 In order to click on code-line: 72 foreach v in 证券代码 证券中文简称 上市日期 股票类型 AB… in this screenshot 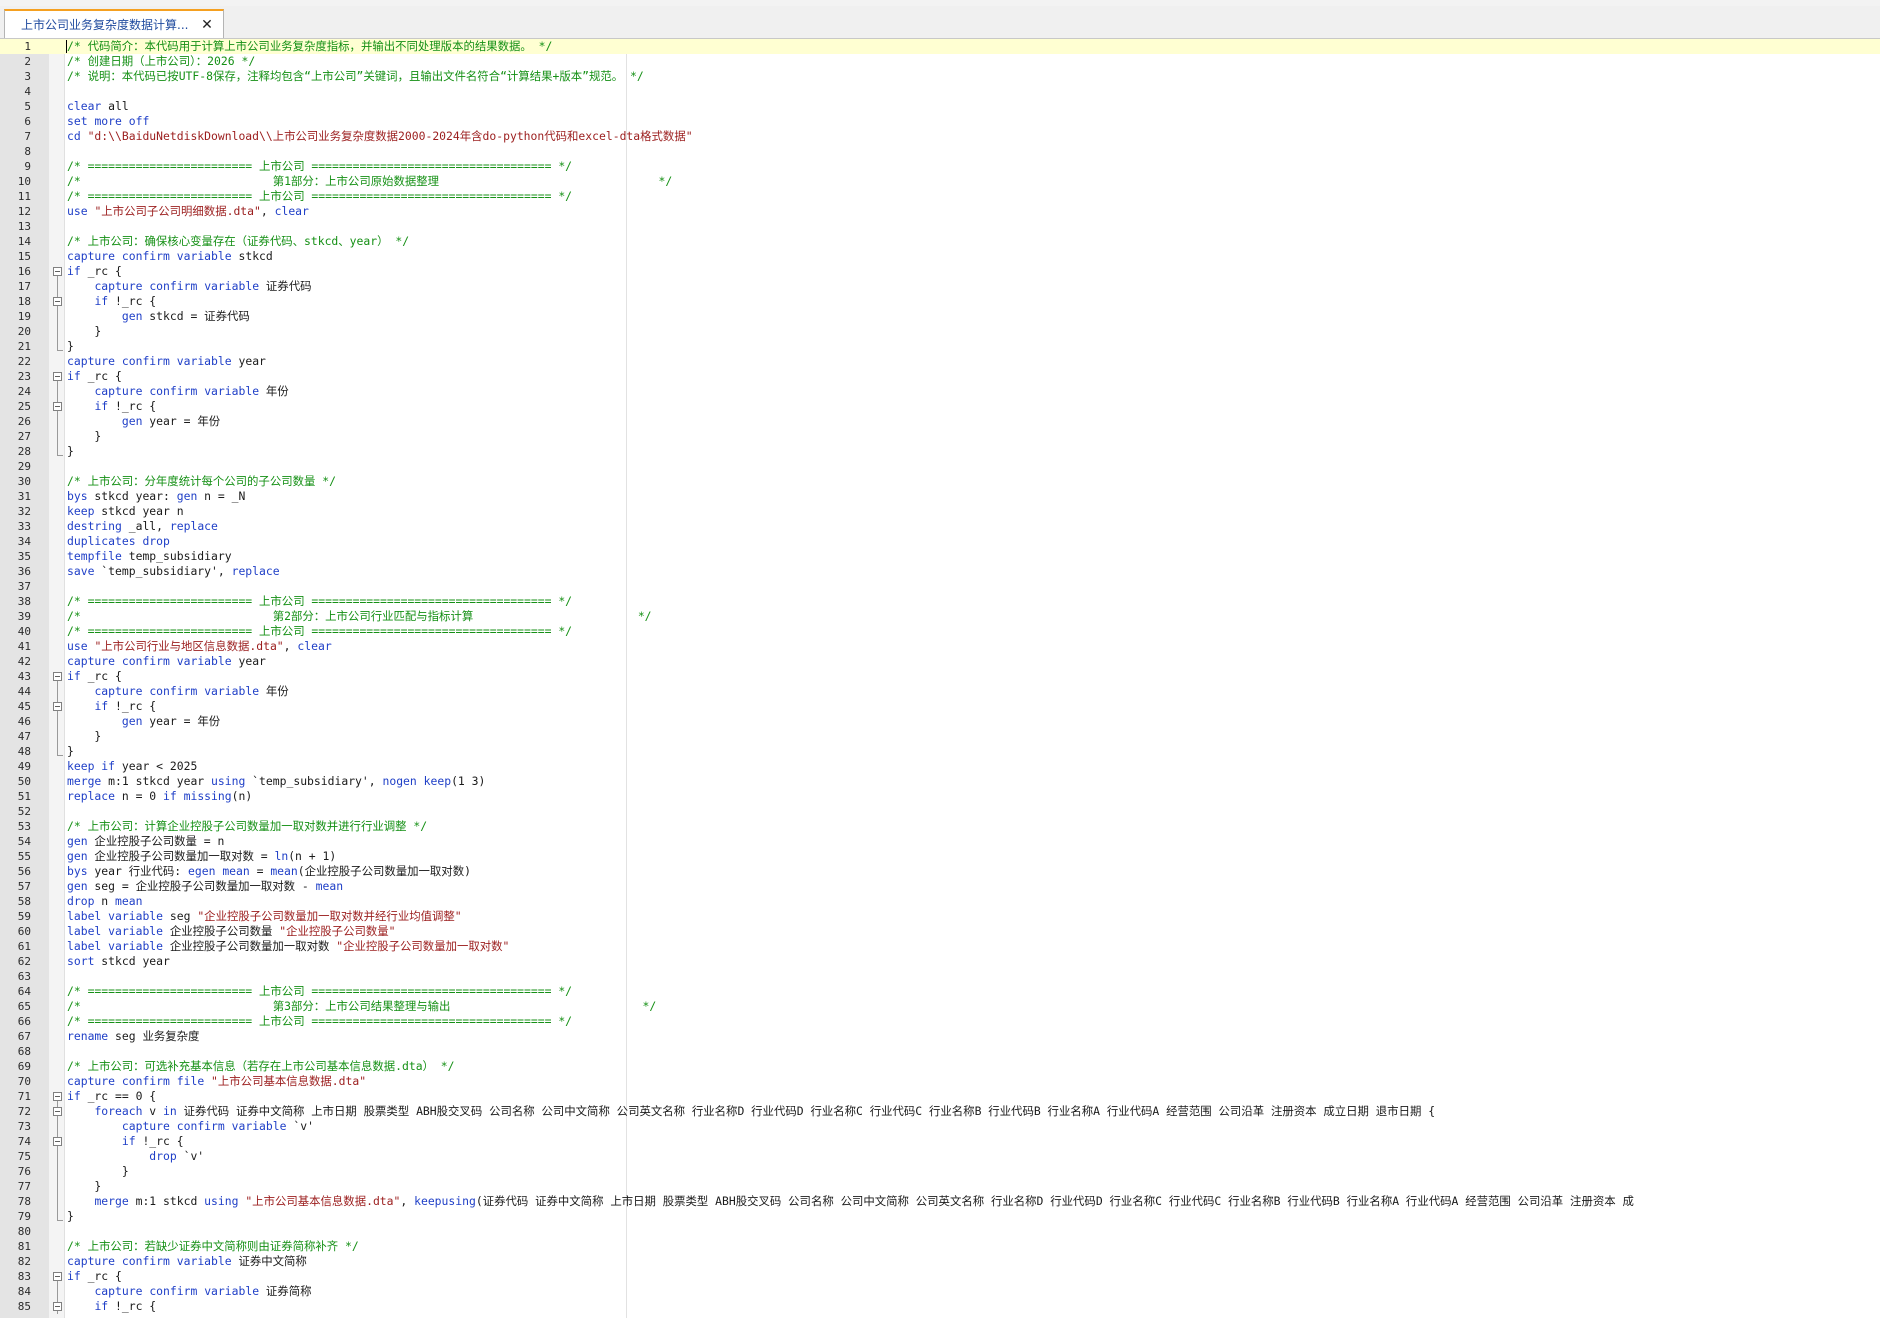, I will do `click(940, 1111)`.